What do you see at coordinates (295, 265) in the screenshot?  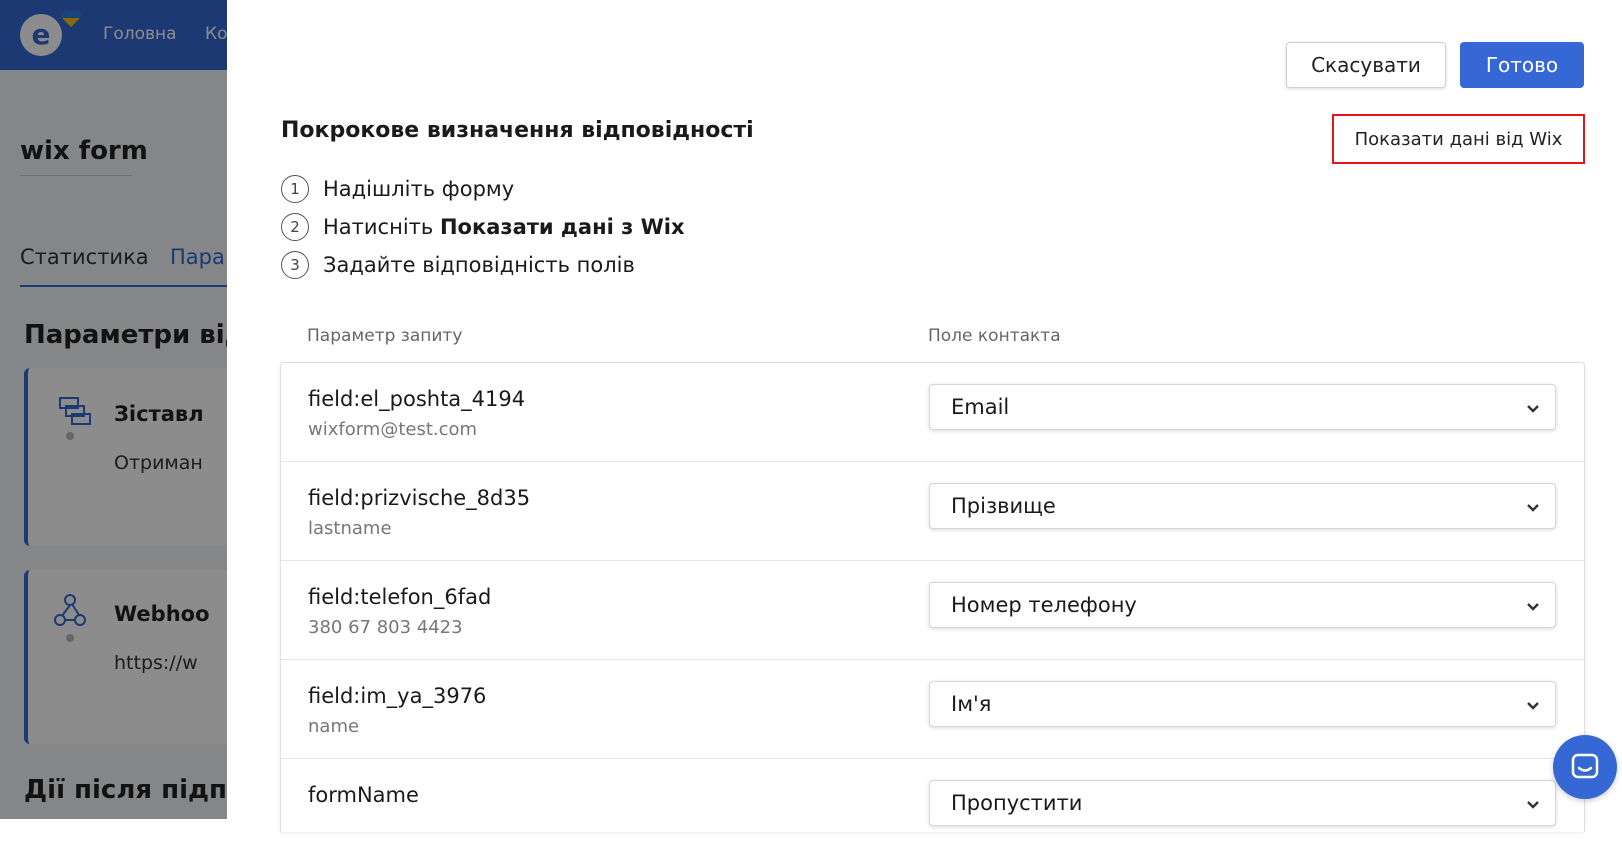 I see `step-number: 3` at bounding box center [295, 265].